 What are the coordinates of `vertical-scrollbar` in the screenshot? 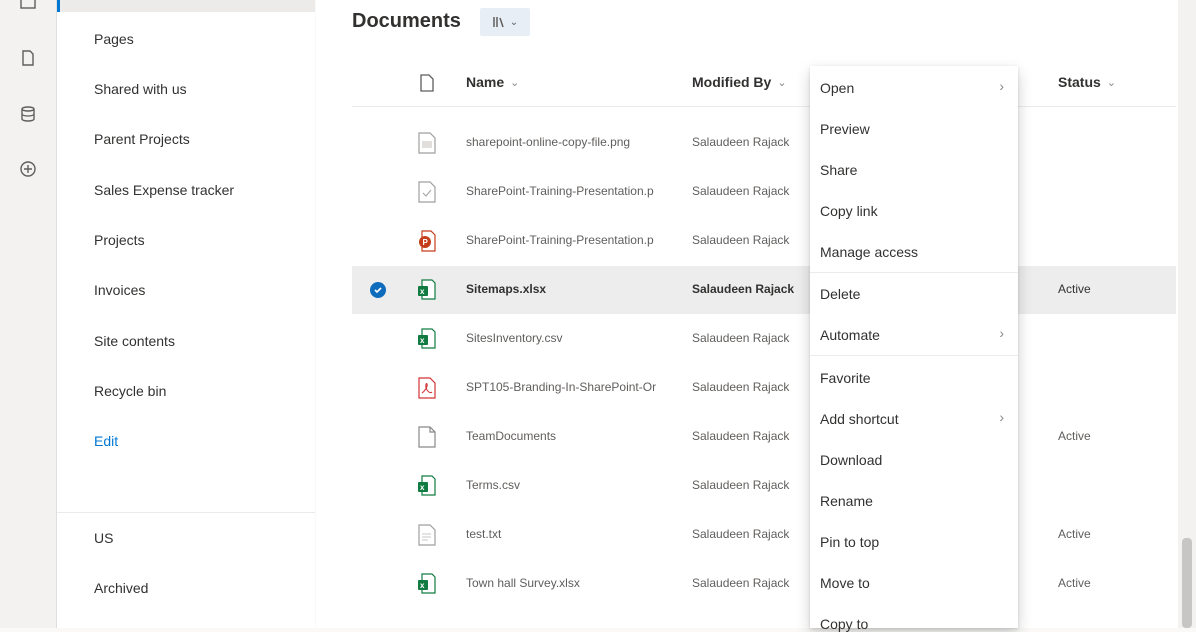 It's located at (1187, 314).